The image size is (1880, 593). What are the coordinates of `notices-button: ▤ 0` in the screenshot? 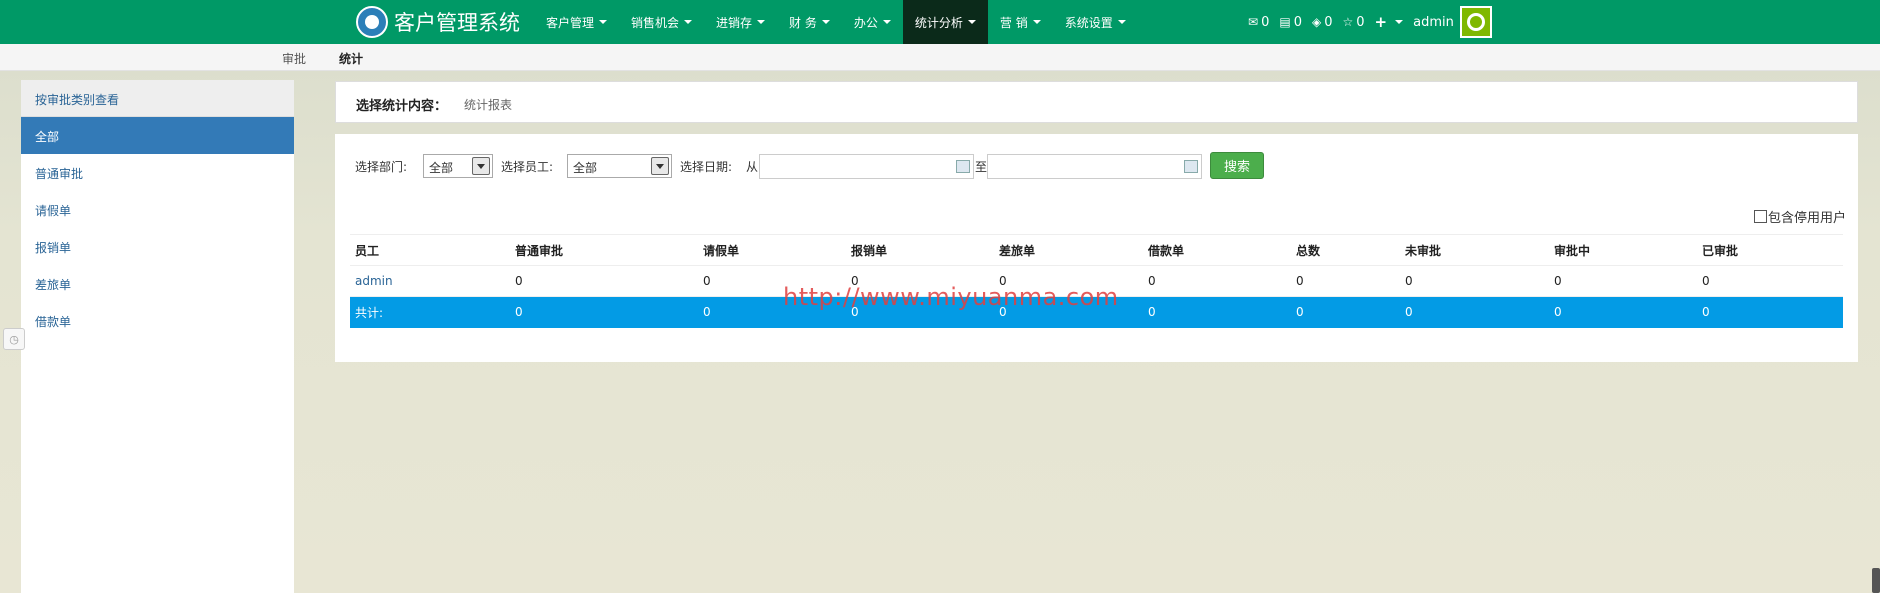 It's located at (1290, 22).